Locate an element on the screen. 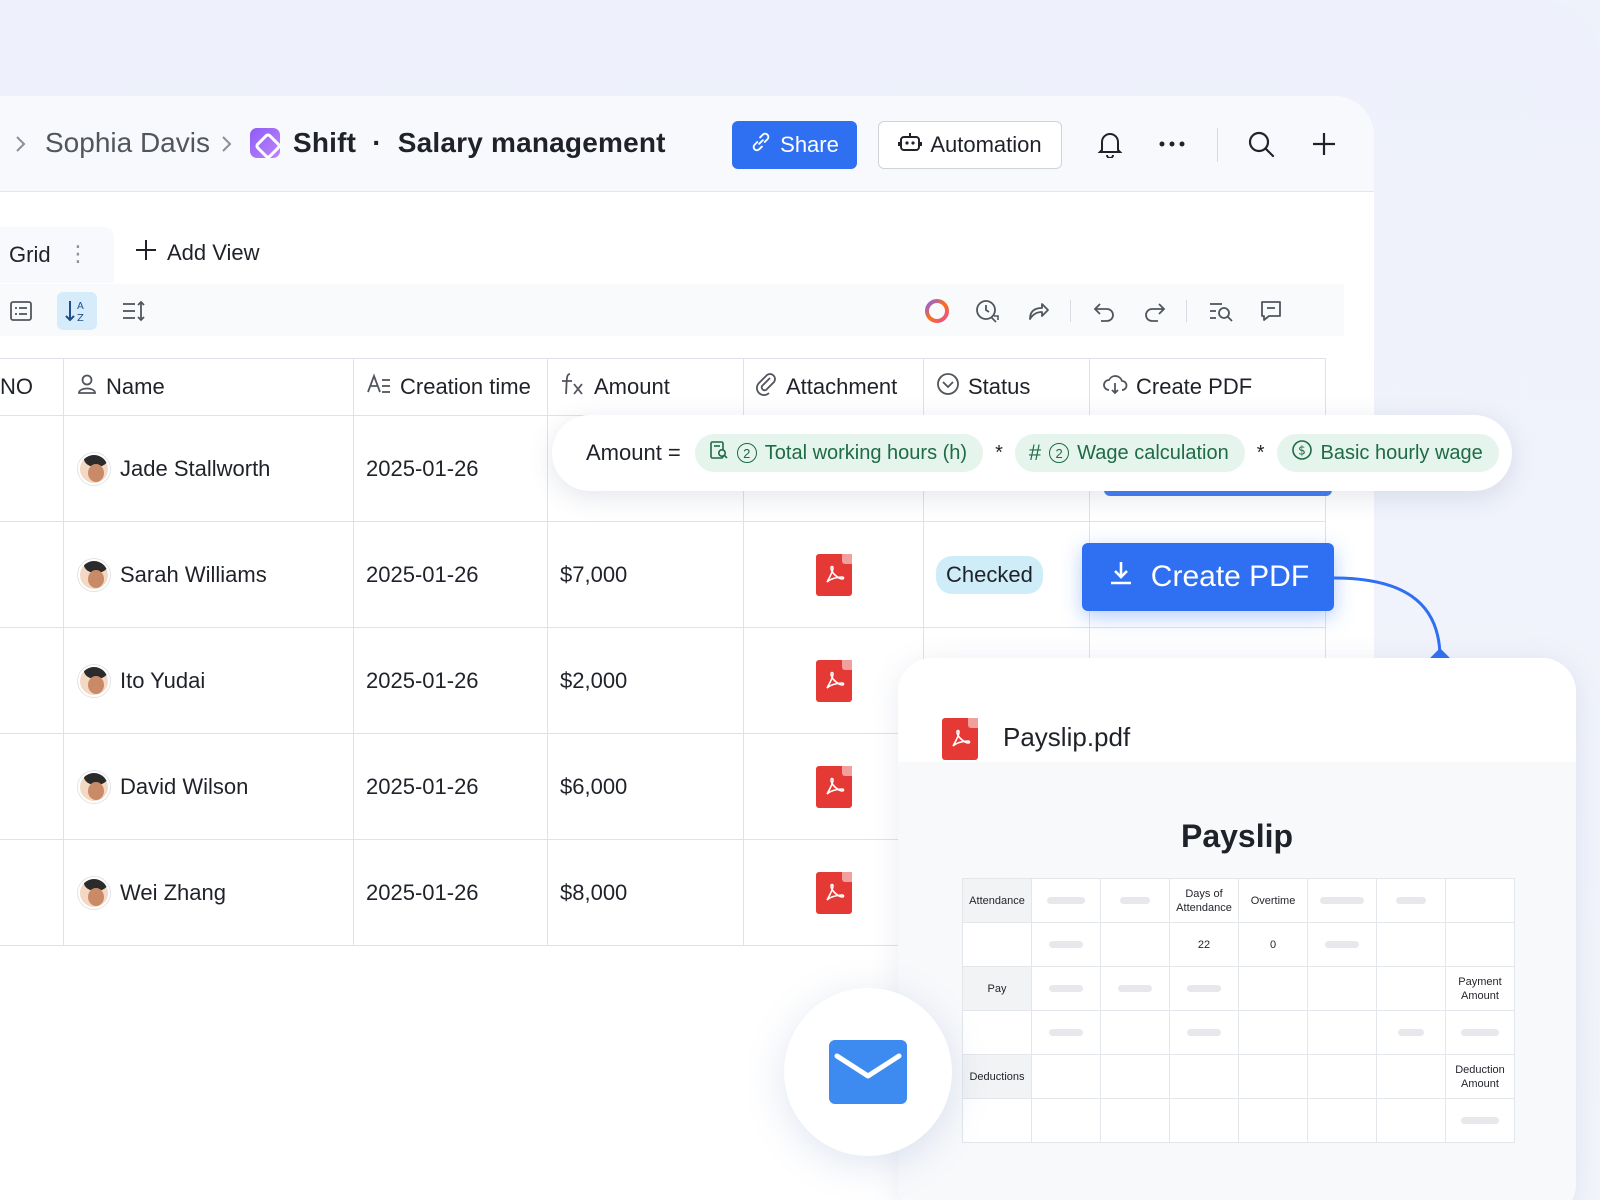 This screenshot has height=1200, width=1600. find-icon is located at coordinates (1221, 311).